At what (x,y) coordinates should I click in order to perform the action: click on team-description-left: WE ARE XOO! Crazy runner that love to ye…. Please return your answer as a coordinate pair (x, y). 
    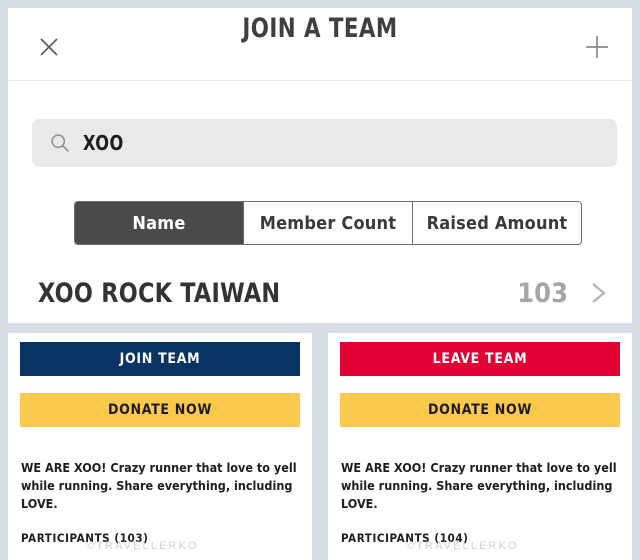
    Looking at the image, I should click on (159, 485).